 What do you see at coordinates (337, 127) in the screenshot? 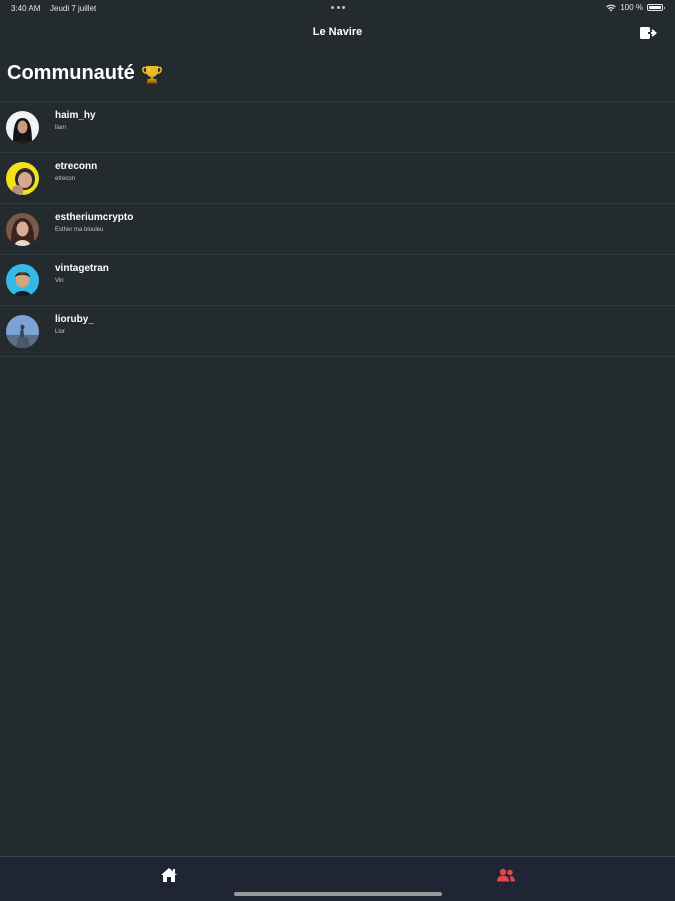
I see `list-item: haim_hy liam` at bounding box center [337, 127].